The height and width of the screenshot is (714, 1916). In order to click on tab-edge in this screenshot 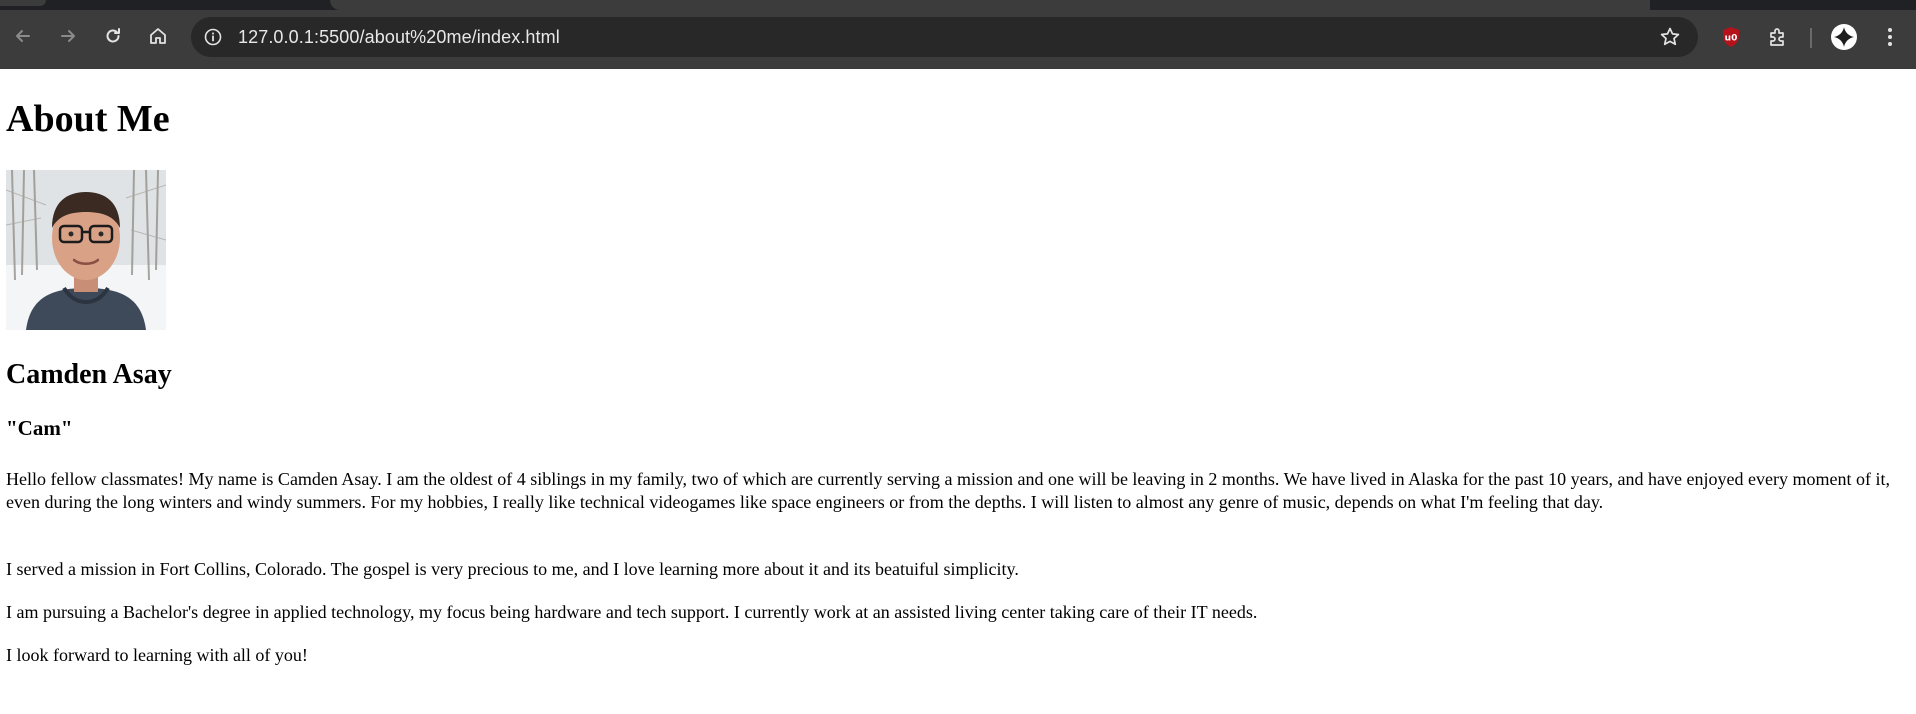, I will do `click(23, 3)`.